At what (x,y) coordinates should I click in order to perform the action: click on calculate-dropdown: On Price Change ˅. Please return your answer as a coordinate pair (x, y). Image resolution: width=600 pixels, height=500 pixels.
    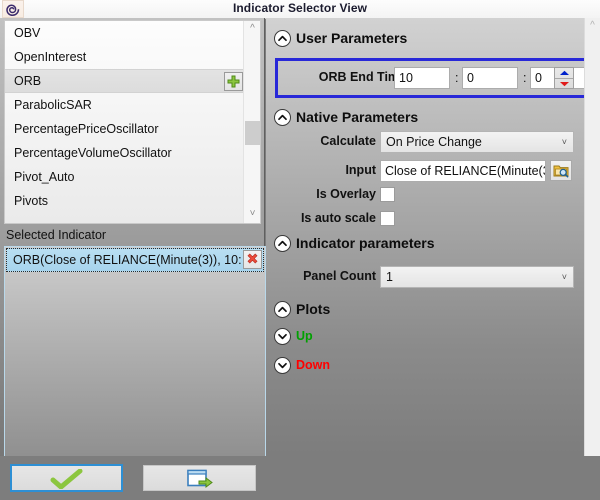
    Looking at the image, I should click on (477, 142).